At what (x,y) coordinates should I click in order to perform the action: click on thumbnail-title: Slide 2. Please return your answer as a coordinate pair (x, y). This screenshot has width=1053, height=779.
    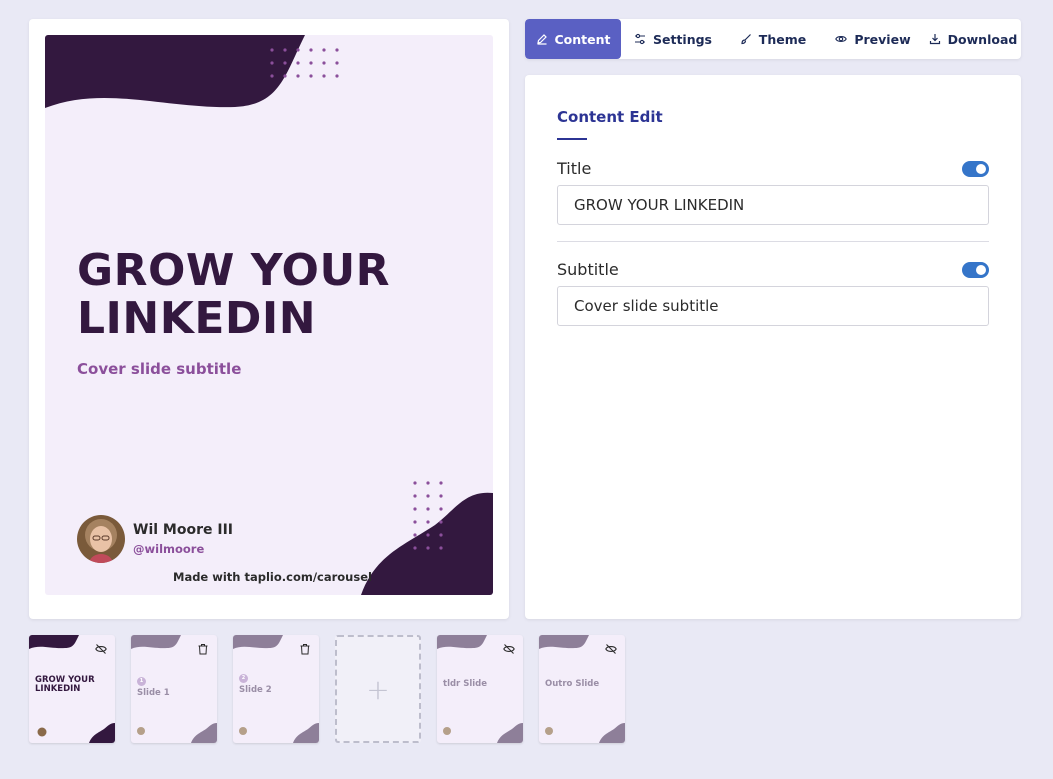
    Looking at the image, I should click on (255, 690).